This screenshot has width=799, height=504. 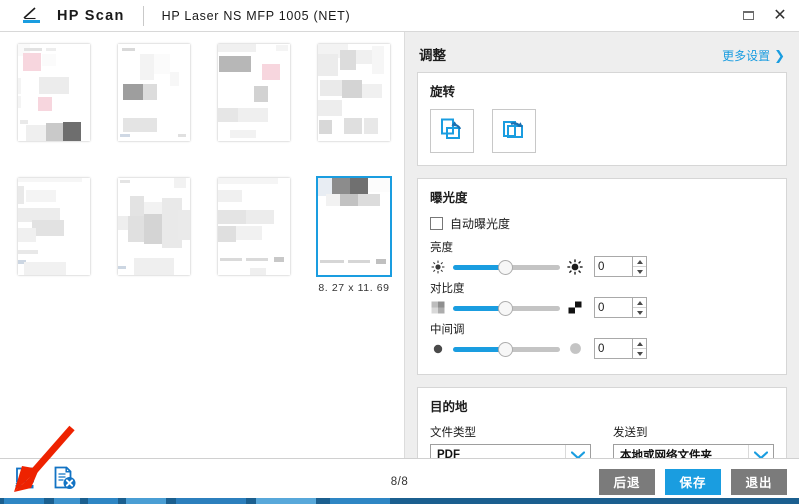 I want to click on delete-page-icon, so click(x=65, y=481).